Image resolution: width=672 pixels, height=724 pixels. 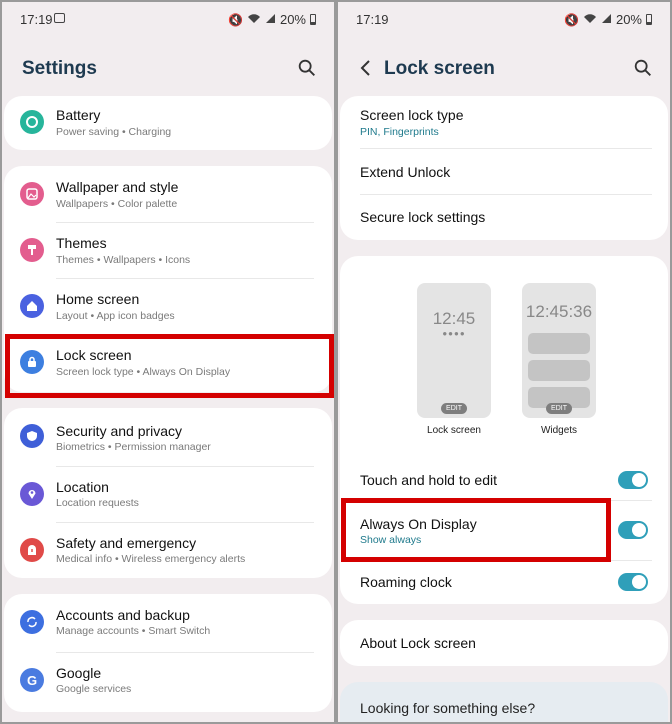 I want to click on widgets-preview: 12:45:36 EDIT, so click(x=559, y=350).